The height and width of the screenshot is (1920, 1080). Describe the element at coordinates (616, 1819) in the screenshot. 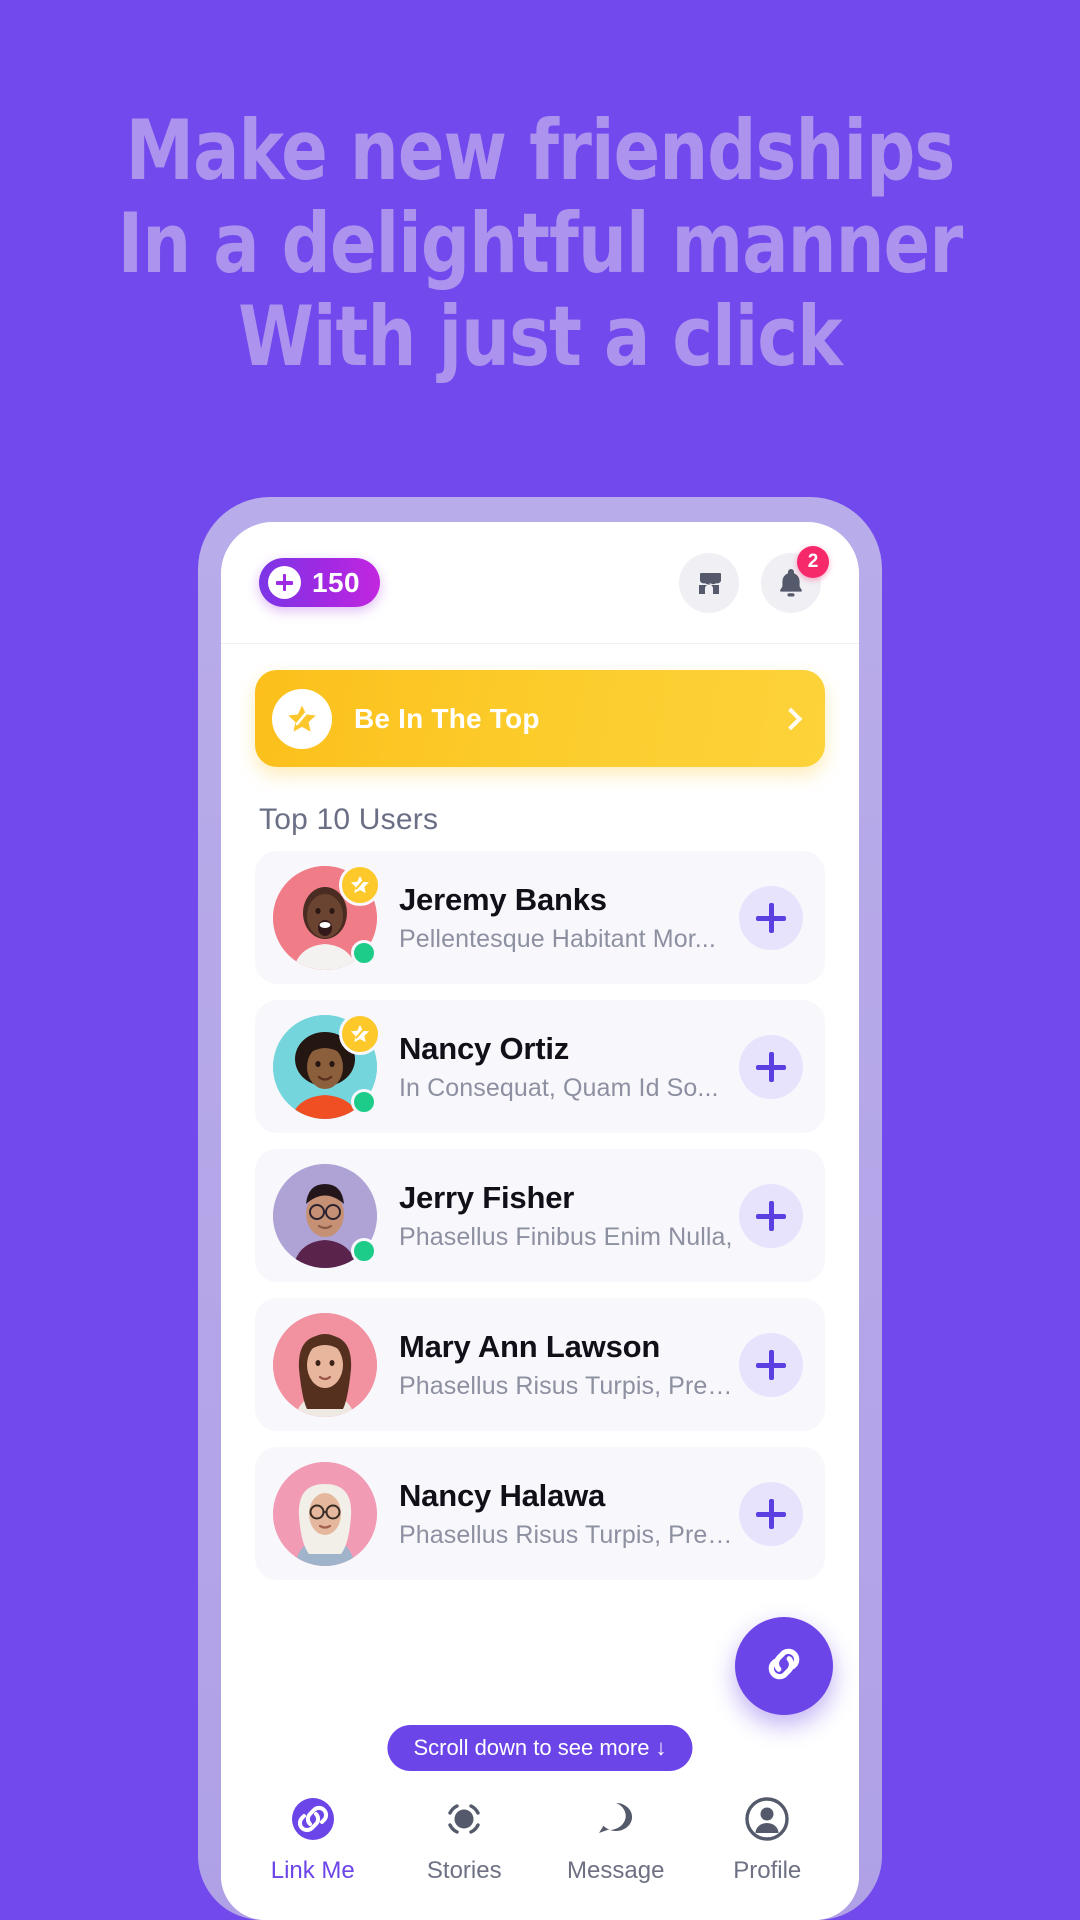

I see `message-icon` at that location.